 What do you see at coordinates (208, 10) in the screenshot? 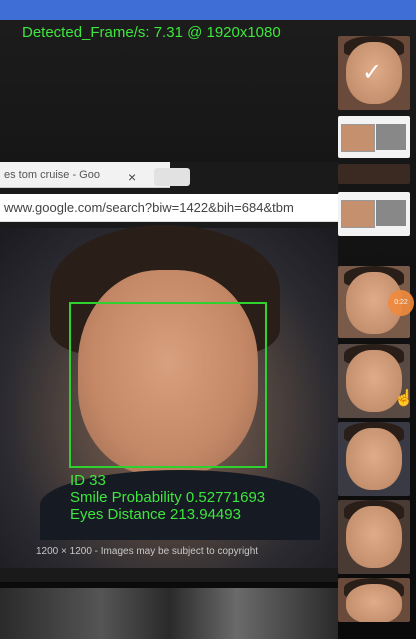
I see `status-bar` at bounding box center [208, 10].